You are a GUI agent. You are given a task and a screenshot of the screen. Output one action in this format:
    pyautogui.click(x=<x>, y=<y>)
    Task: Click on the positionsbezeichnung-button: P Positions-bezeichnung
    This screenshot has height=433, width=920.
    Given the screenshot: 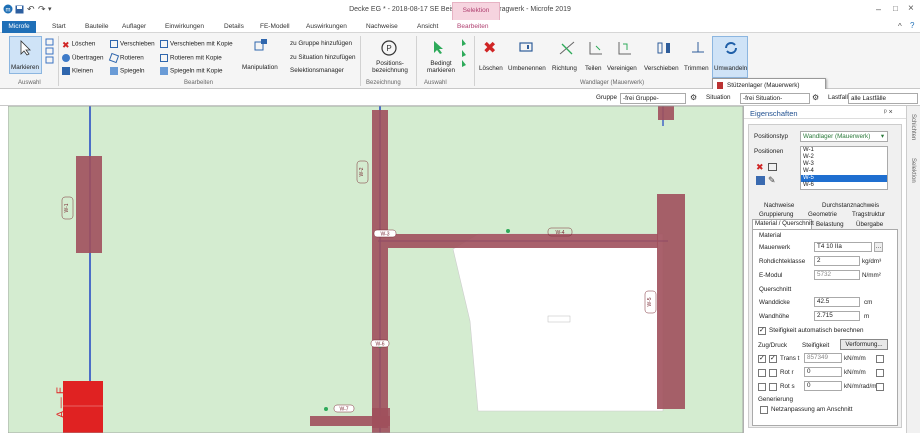 What is the action you would take?
    pyautogui.click(x=389, y=58)
    